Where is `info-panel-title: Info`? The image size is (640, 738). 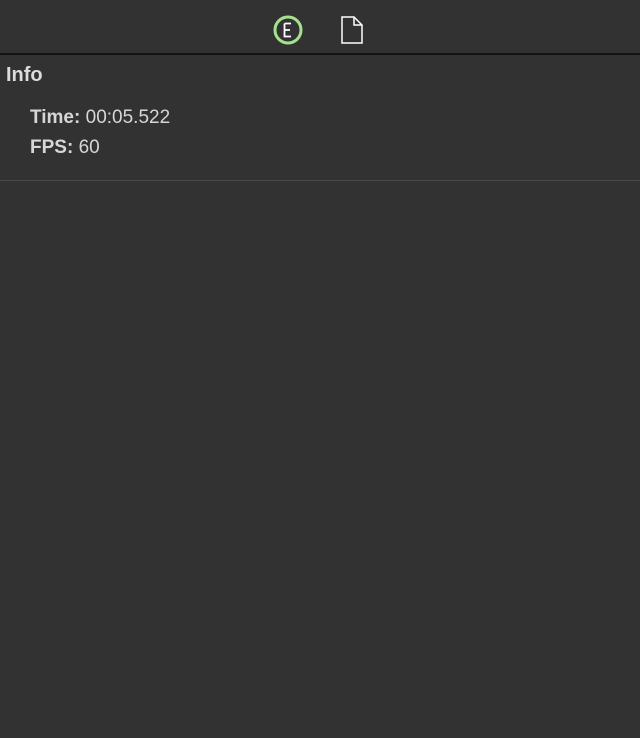 info-panel-title: Info is located at coordinates (24, 75).